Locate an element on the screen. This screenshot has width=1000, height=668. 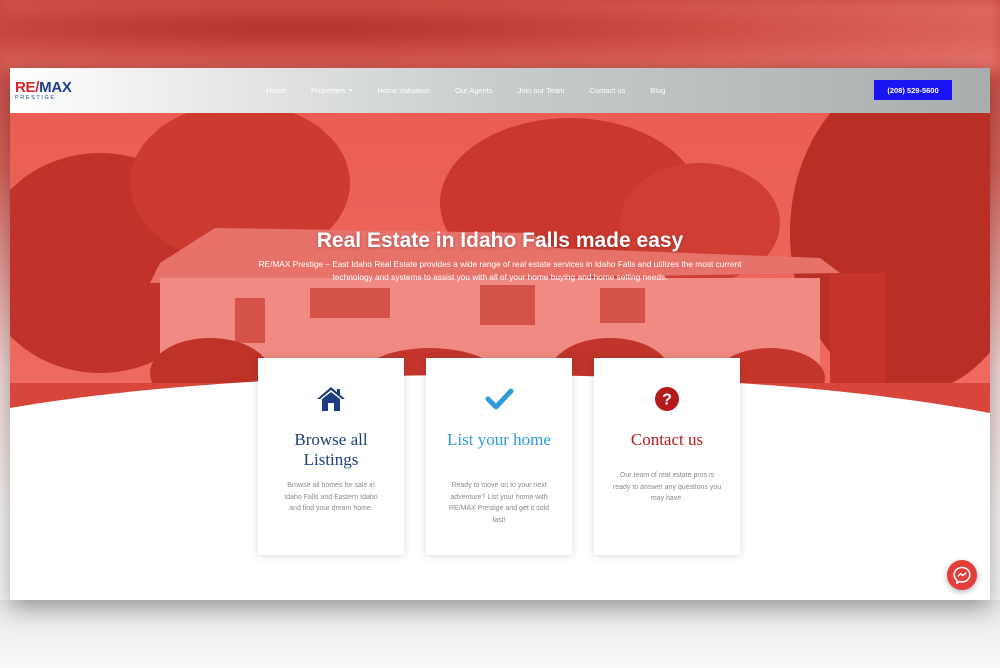
nav-label: Join our Team is located at coordinates (541, 90).